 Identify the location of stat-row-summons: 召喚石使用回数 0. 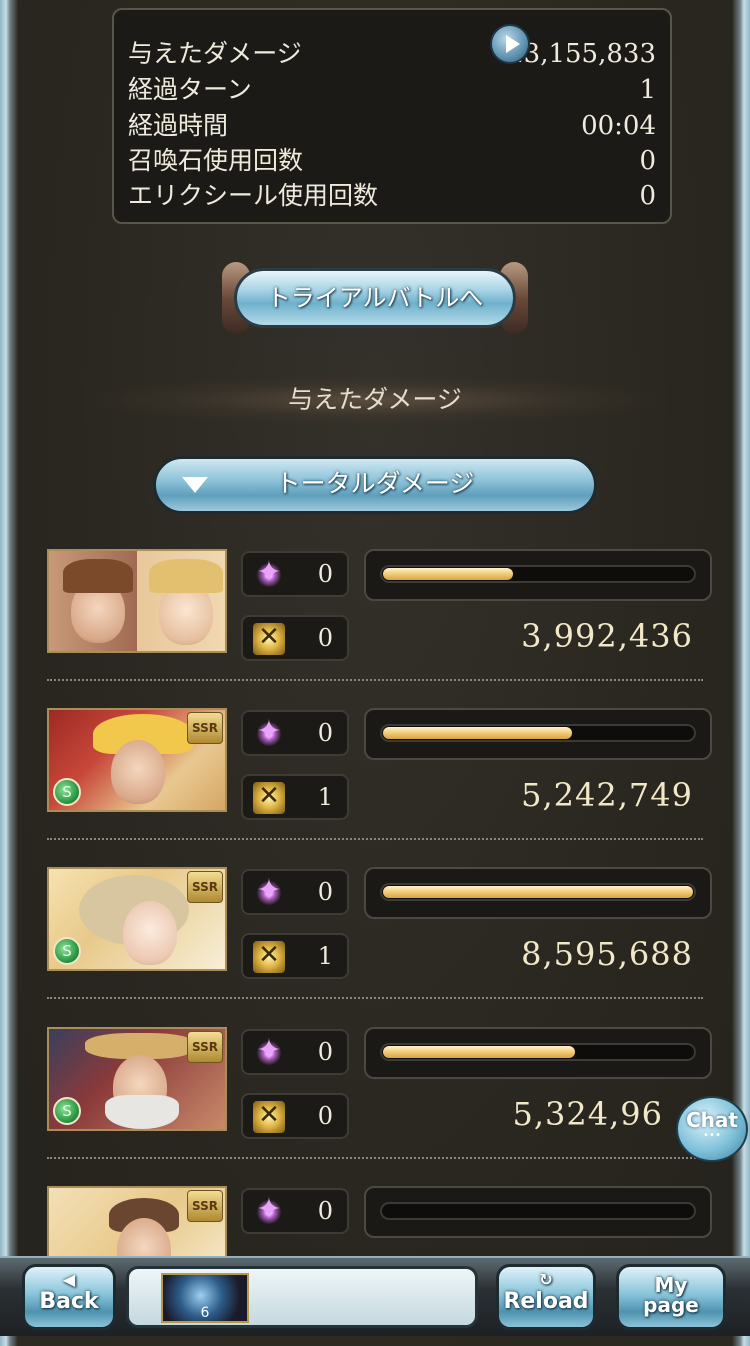
(392, 161).